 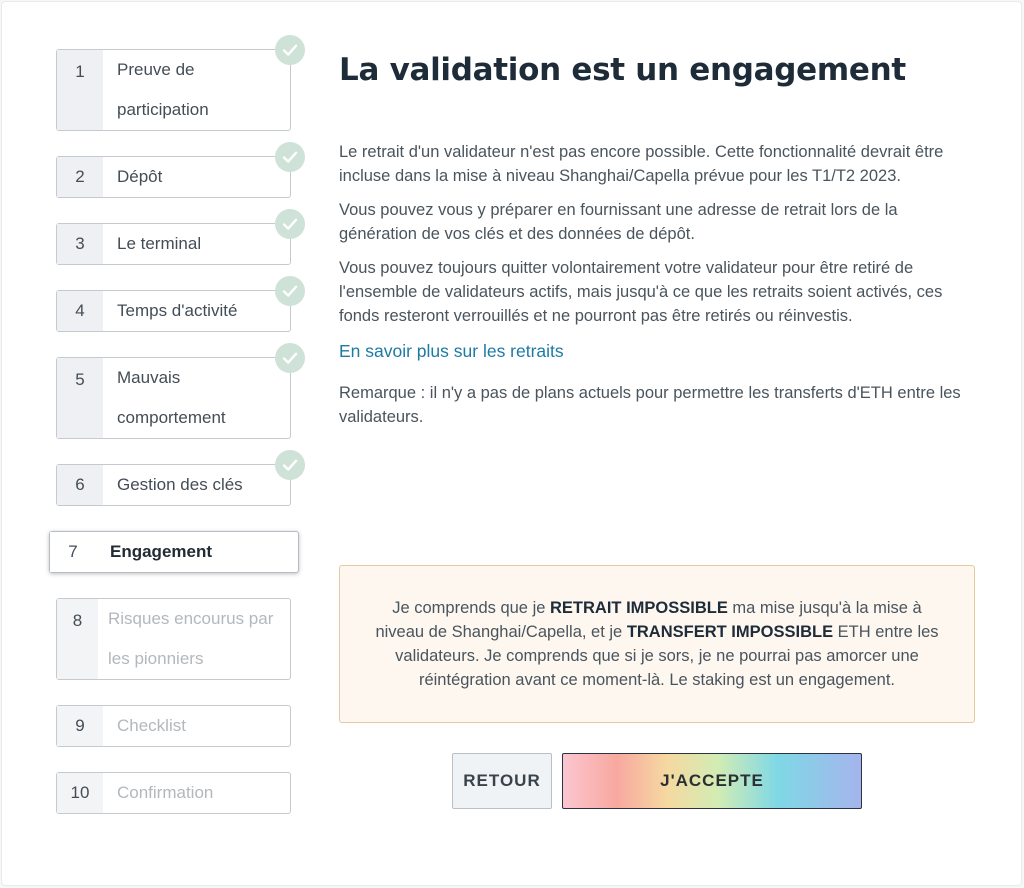 What do you see at coordinates (73, 552) in the screenshot?
I see `step-number: 7` at bounding box center [73, 552].